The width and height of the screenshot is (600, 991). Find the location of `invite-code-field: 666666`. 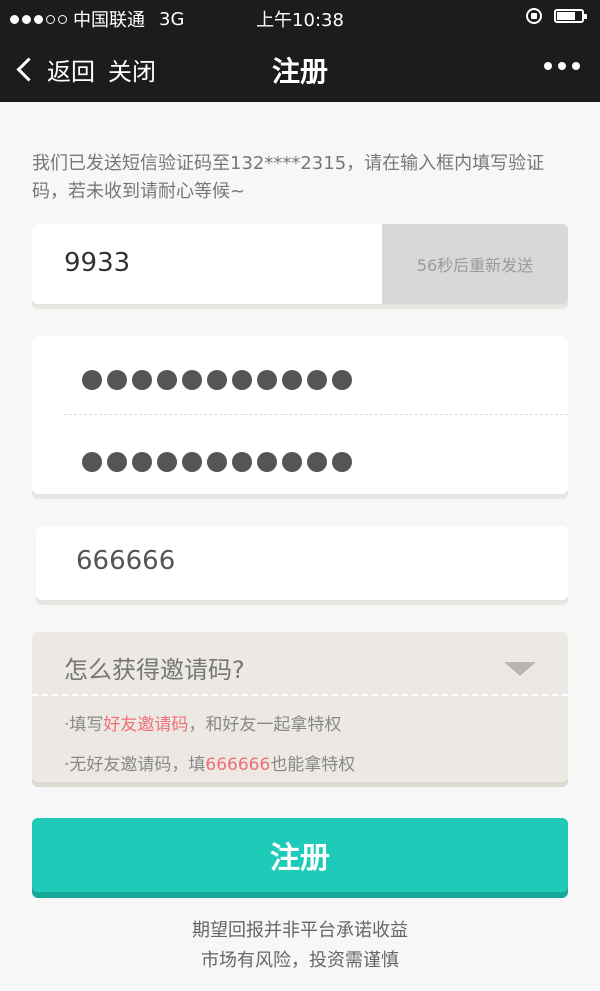

invite-code-field: 666666 is located at coordinates (302, 563).